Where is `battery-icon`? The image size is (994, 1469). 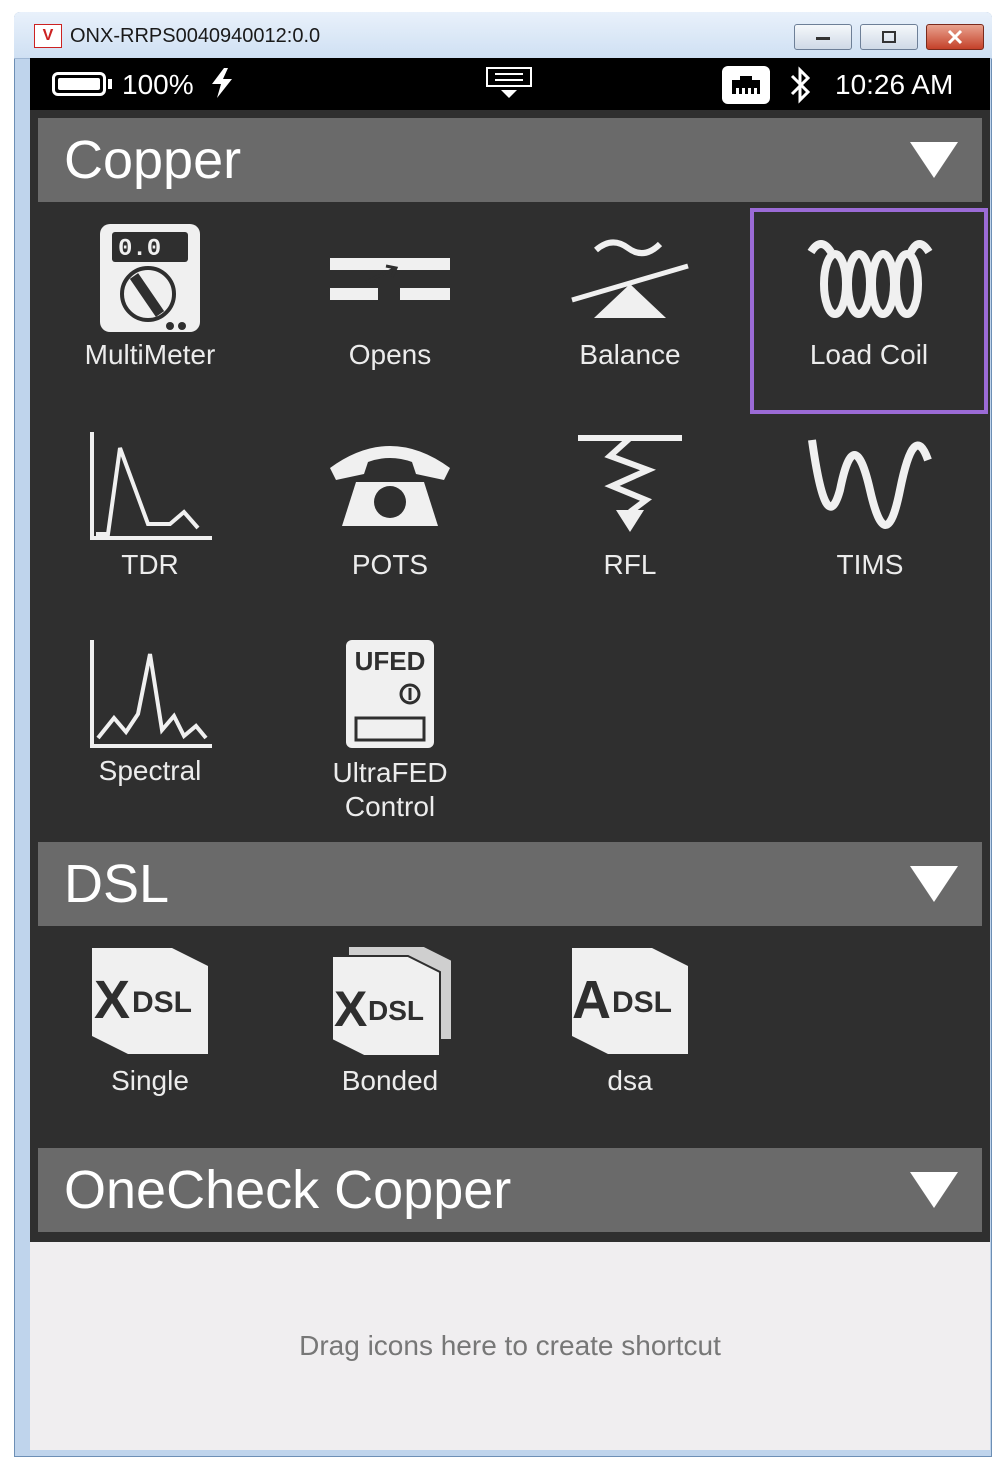
battery-icon is located at coordinates (79, 84).